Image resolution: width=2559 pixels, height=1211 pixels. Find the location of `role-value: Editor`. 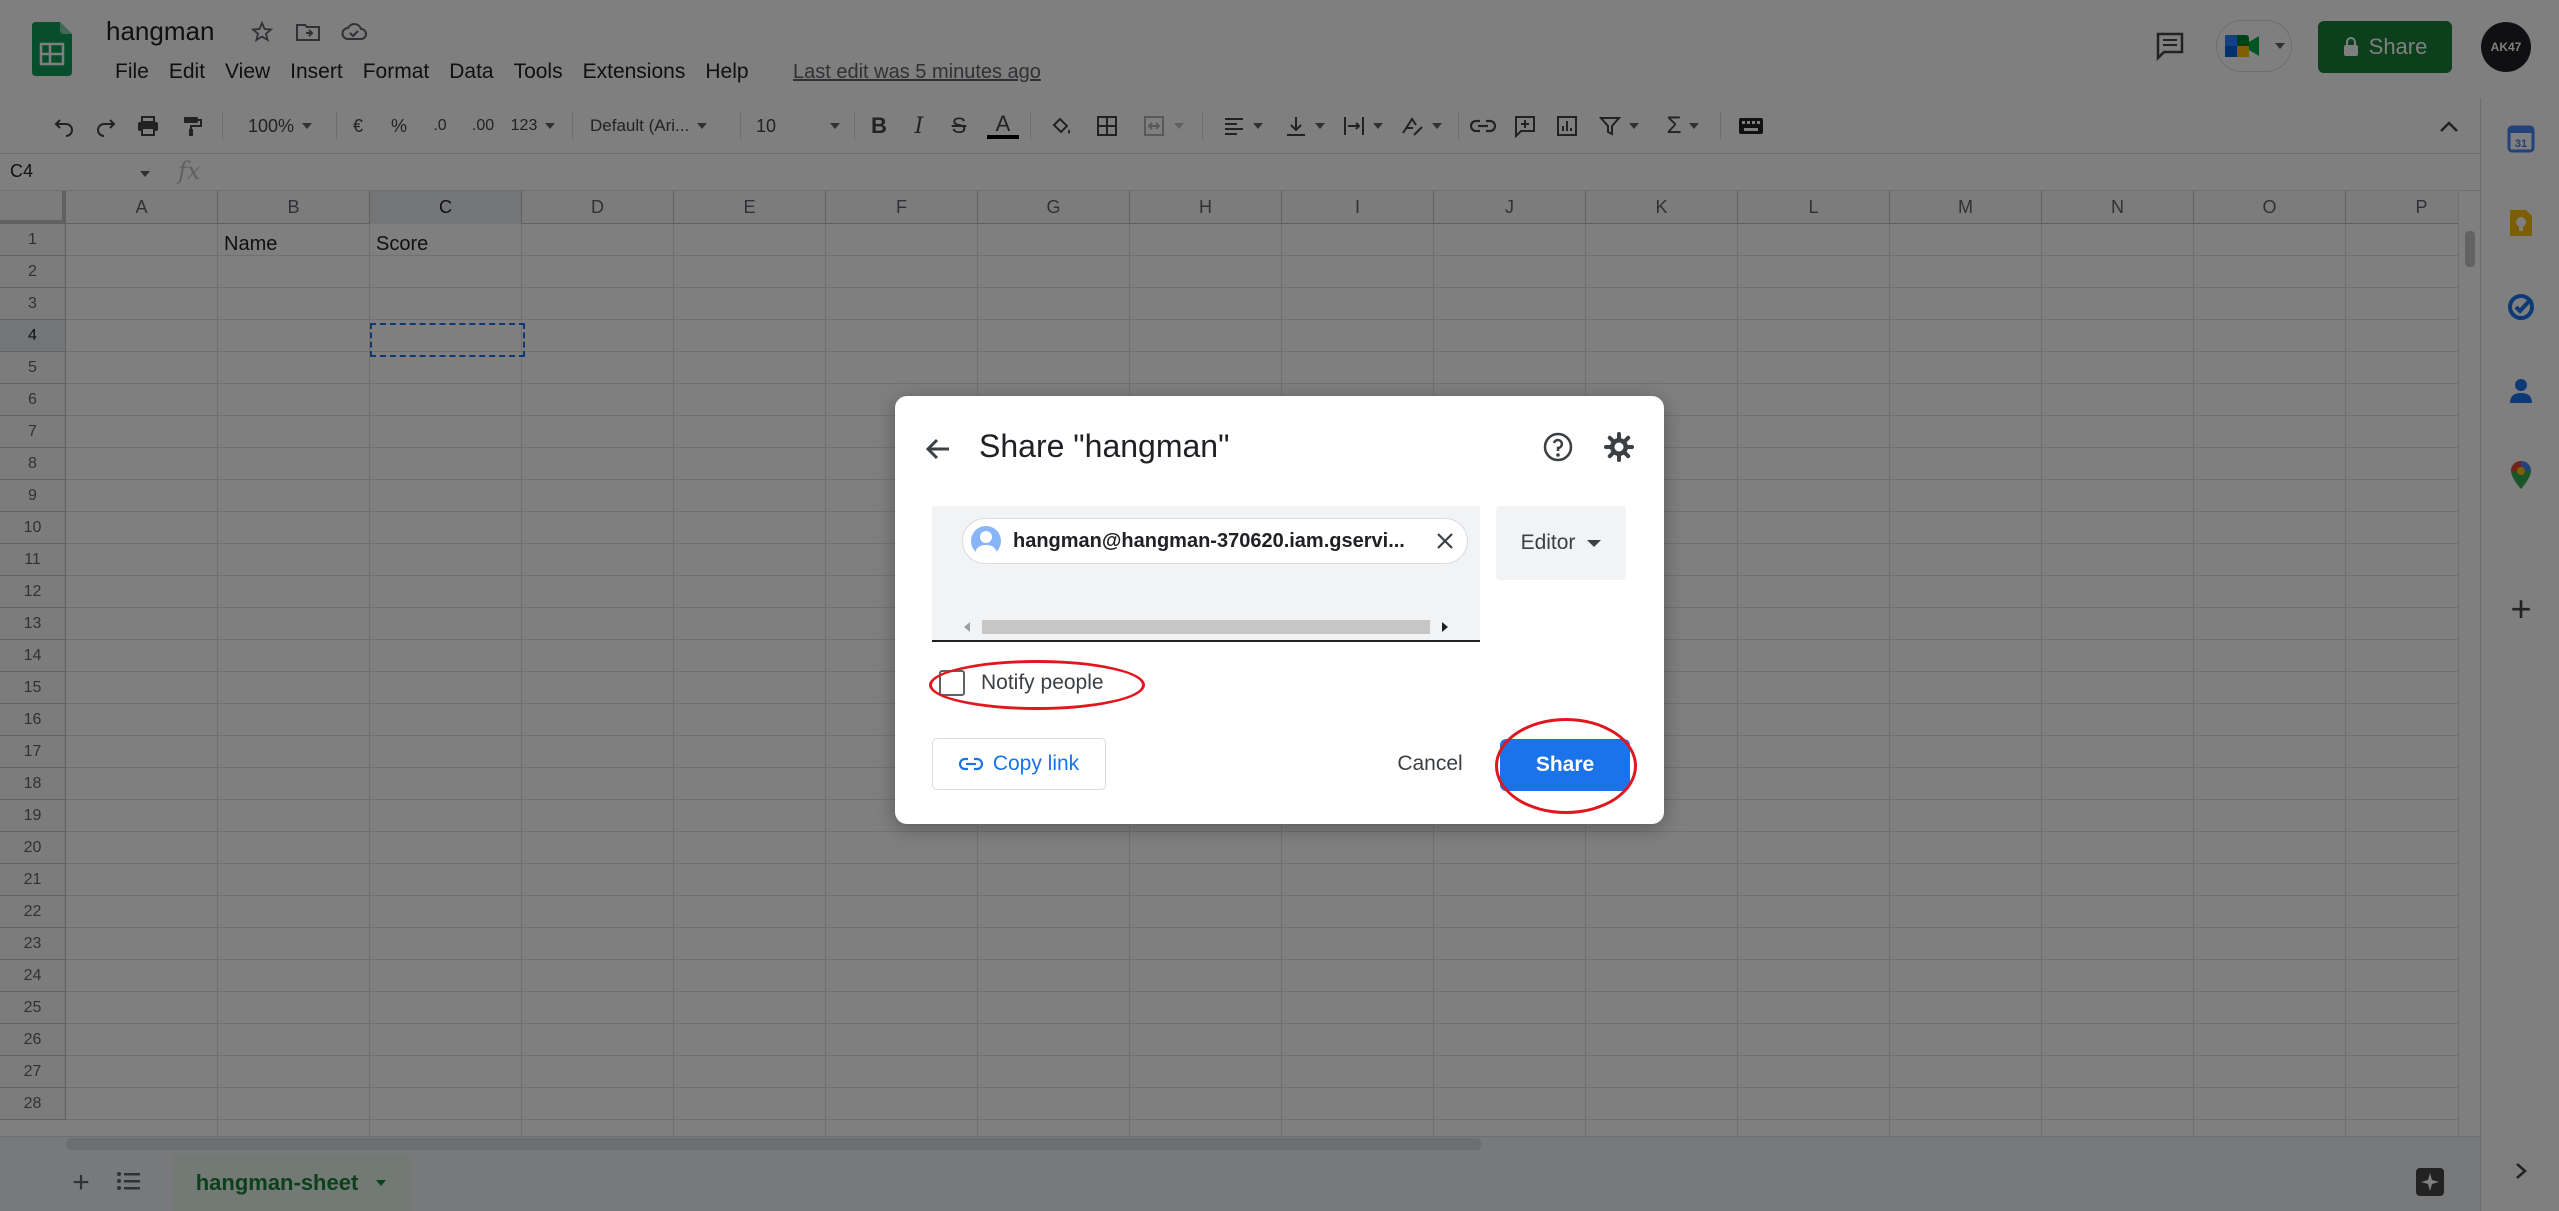

role-value: Editor is located at coordinates (1548, 542).